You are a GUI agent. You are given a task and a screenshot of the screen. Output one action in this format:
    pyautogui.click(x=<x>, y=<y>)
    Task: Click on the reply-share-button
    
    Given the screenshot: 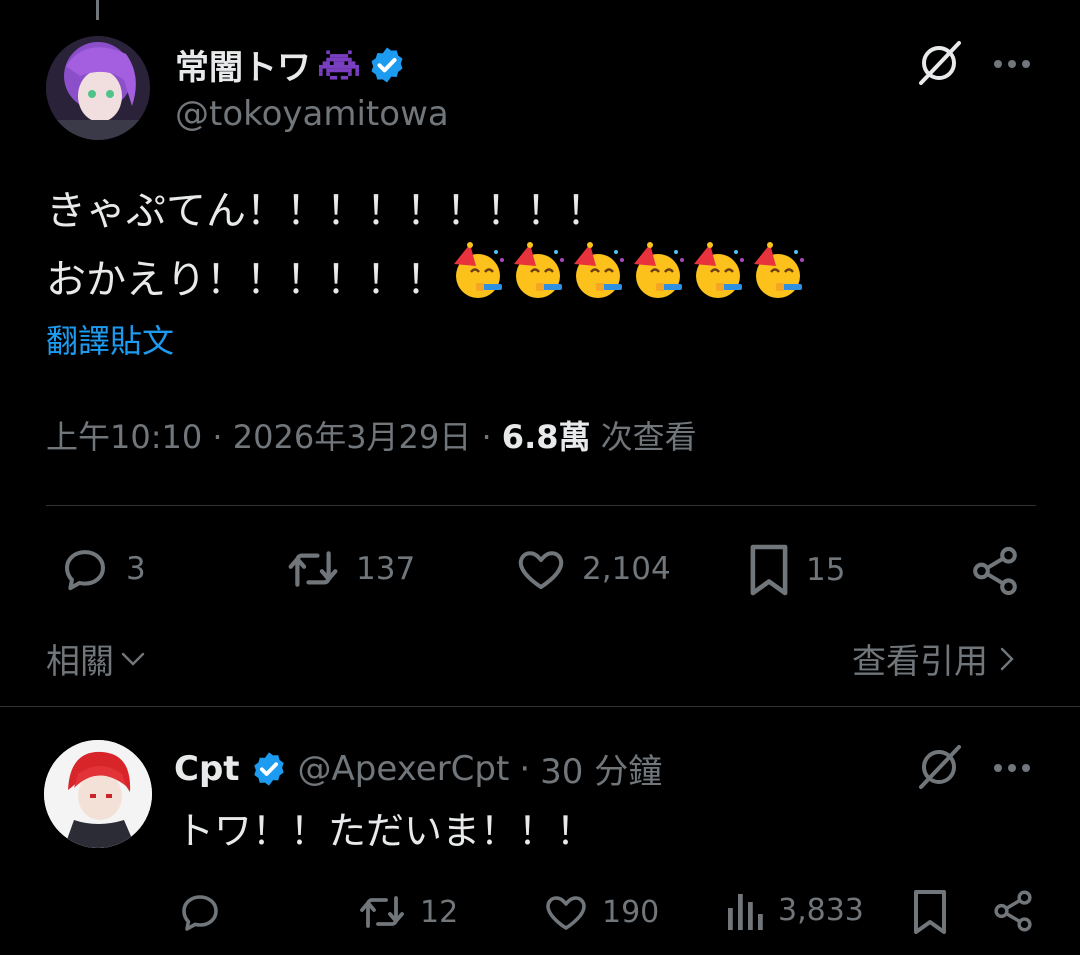 What is the action you would take?
    pyautogui.click(x=1013, y=911)
    